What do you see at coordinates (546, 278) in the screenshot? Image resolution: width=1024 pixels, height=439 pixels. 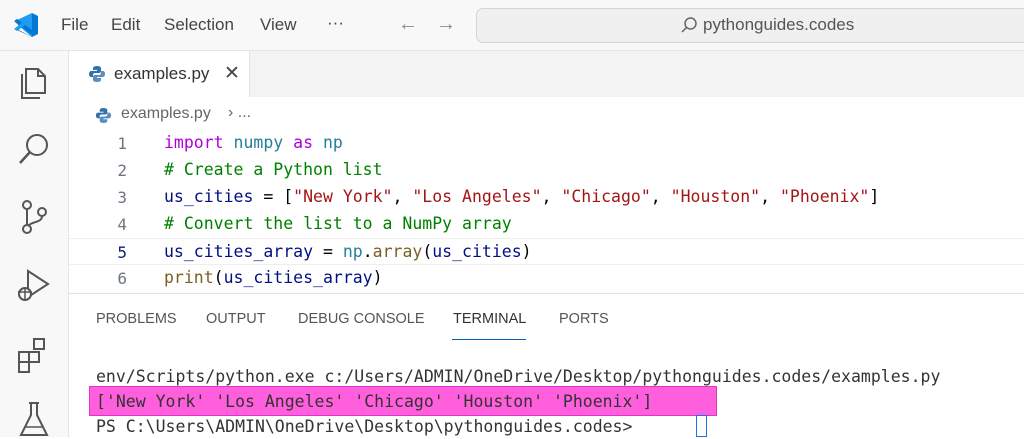 I see `code-line: 6 print(us_cities_array)` at bounding box center [546, 278].